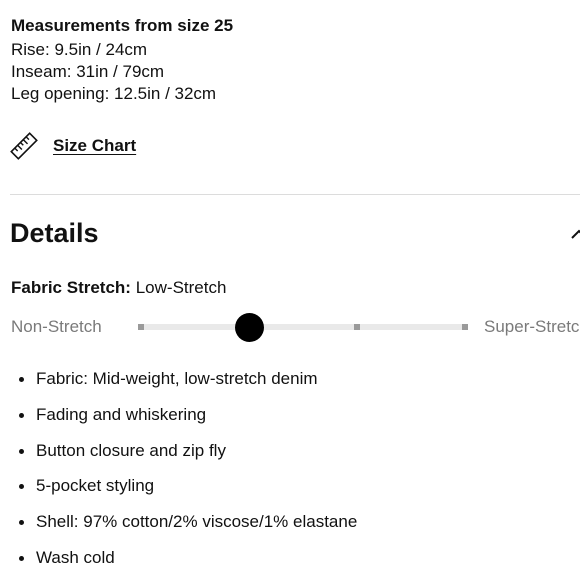 This screenshot has height=580, width=580. What do you see at coordinates (54, 233) in the screenshot?
I see `details-title: Details` at bounding box center [54, 233].